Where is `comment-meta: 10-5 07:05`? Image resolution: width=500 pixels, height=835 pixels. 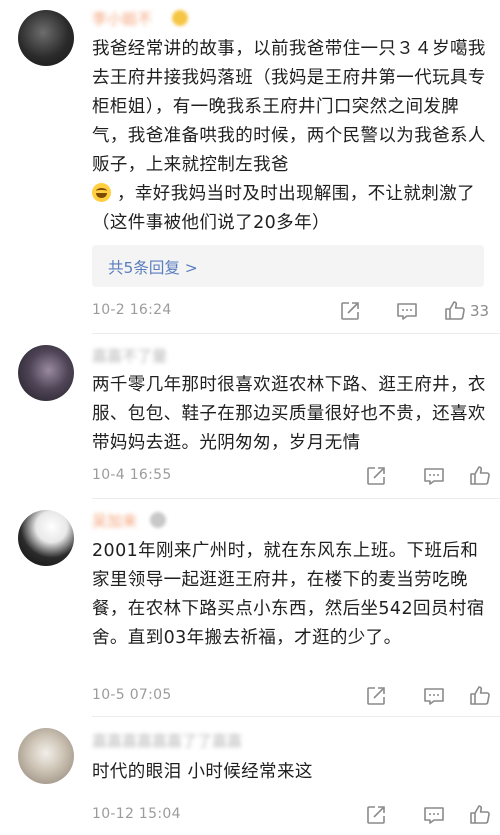 comment-meta: 10-5 07:05 is located at coordinates (292, 697).